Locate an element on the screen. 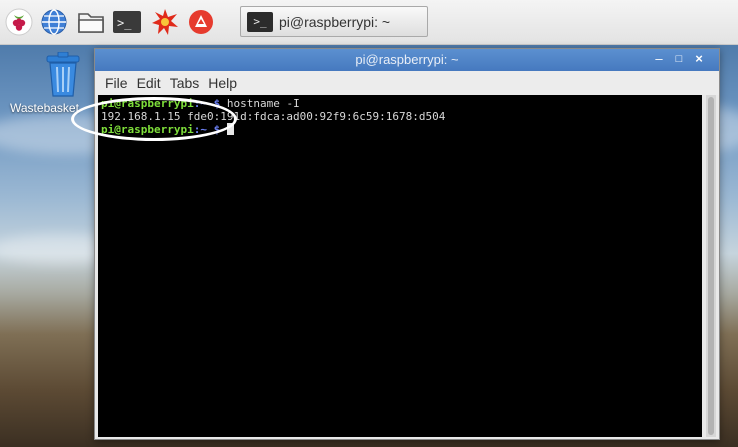 Image resolution: width=738 pixels, height=447 pixels. taskbar-window-label: pi@raspberrypi: ~ is located at coordinates (335, 21).